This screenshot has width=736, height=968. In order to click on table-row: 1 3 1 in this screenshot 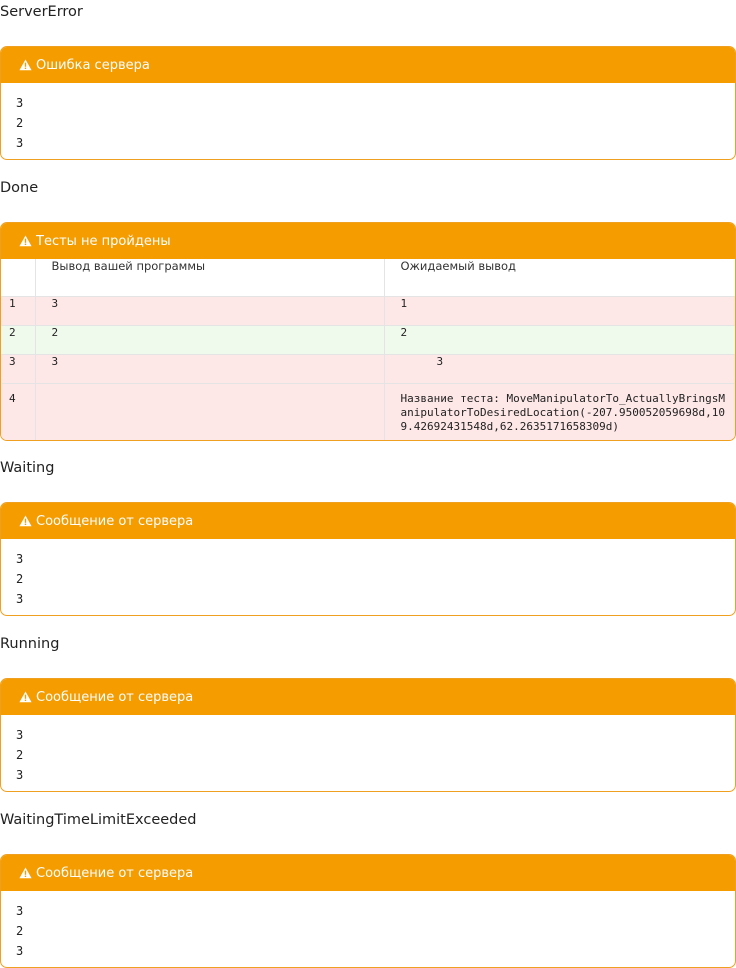, I will do `click(368, 311)`.